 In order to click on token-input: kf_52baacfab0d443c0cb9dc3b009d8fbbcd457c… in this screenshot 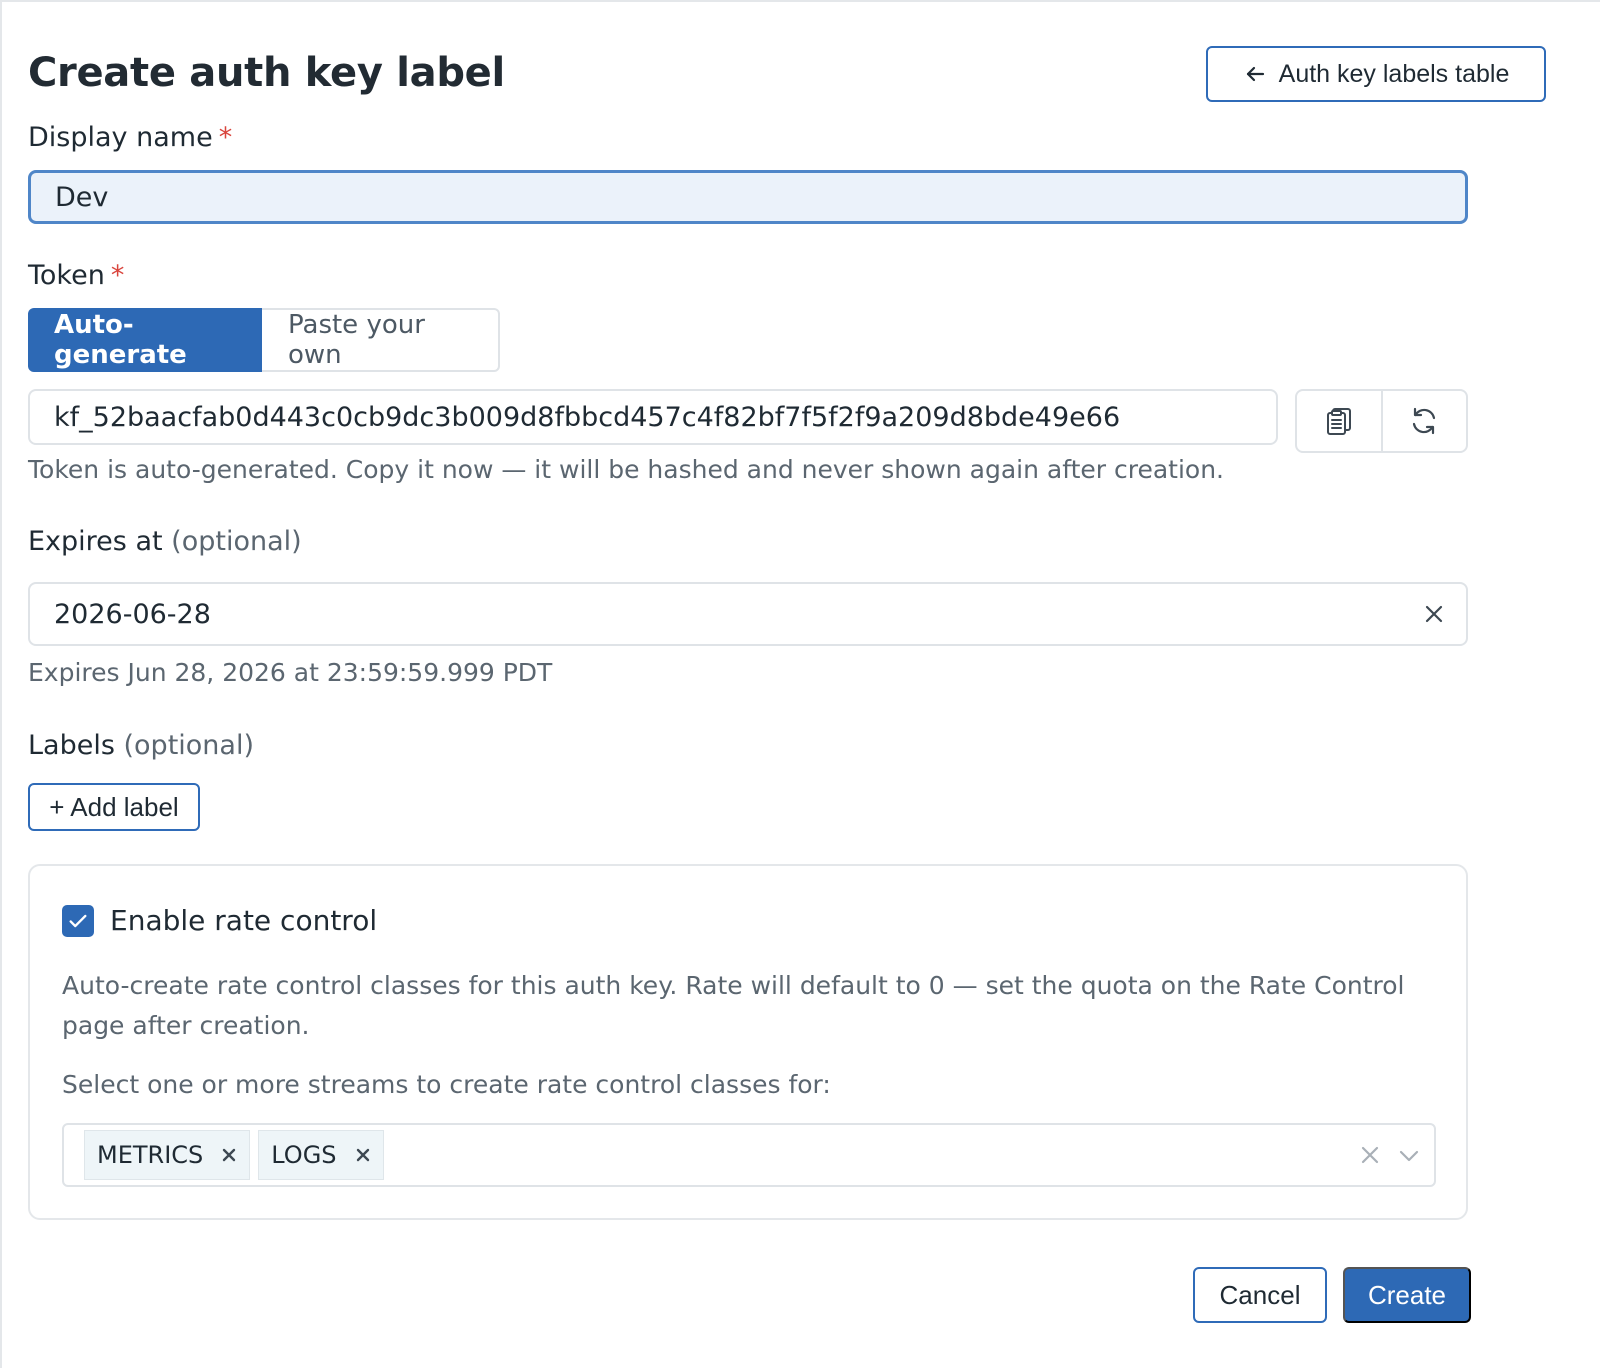, I will do `click(653, 417)`.